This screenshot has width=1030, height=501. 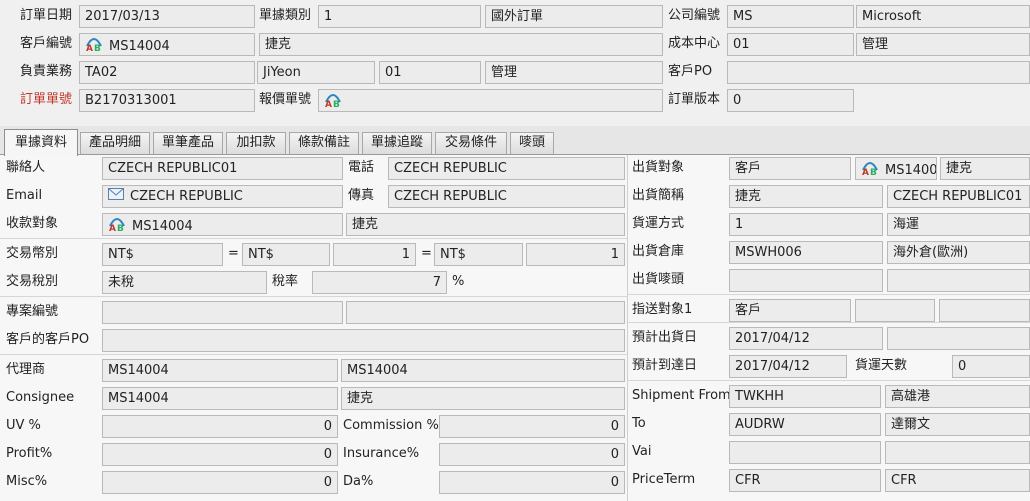 What do you see at coordinates (957, 480) in the screenshot?
I see `price-term-name-field: CFR` at bounding box center [957, 480].